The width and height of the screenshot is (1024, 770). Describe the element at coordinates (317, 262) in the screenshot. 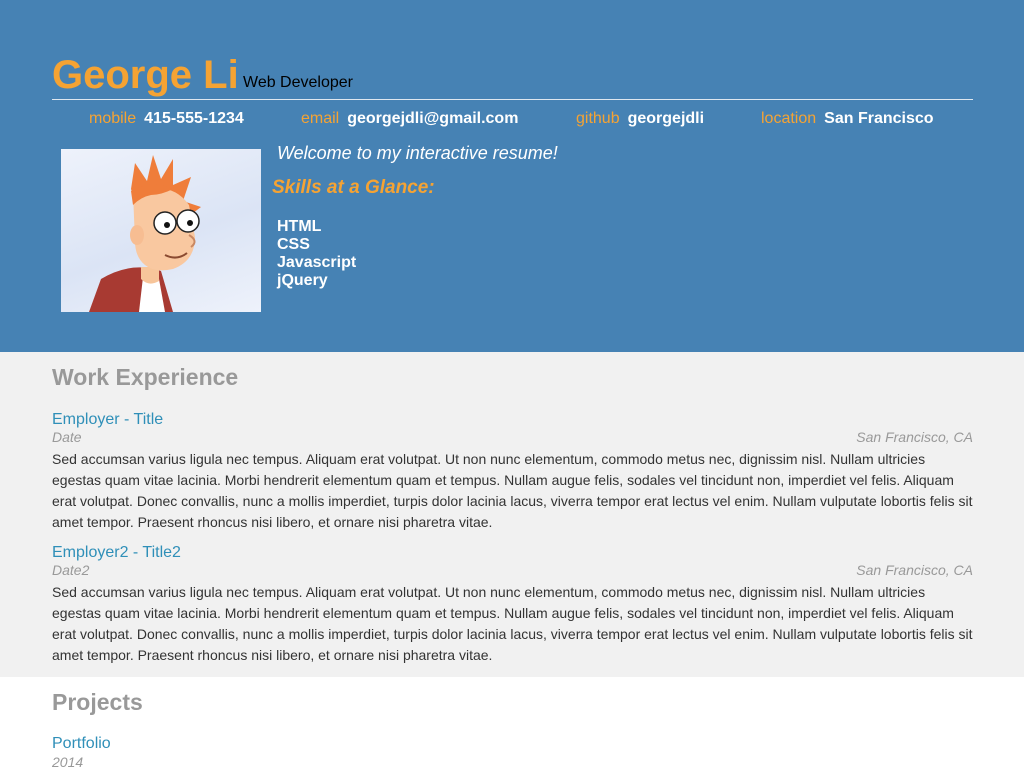

I see `skill-item: Javascript` at that location.